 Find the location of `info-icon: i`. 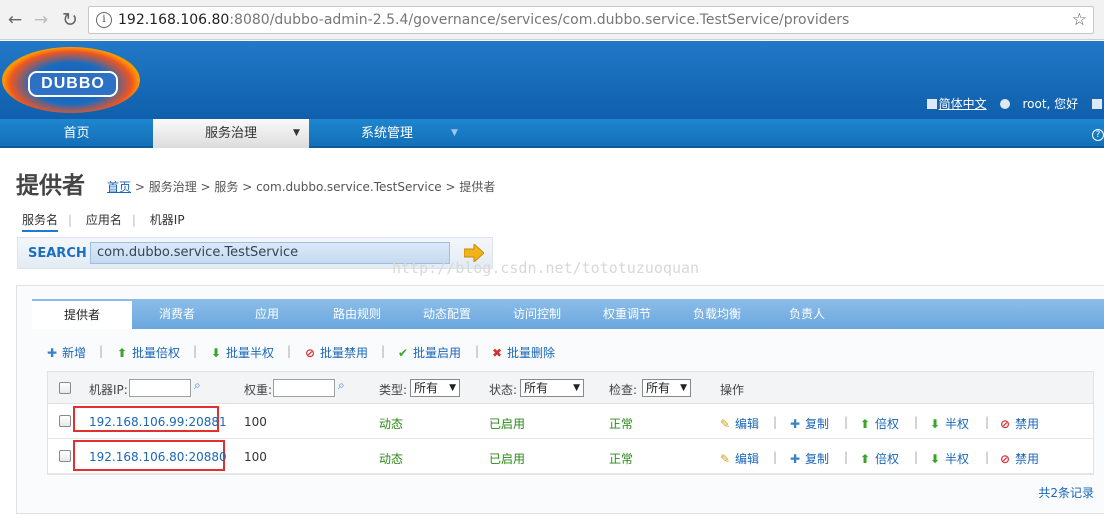

info-icon: i is located at coordinates (104, 20).